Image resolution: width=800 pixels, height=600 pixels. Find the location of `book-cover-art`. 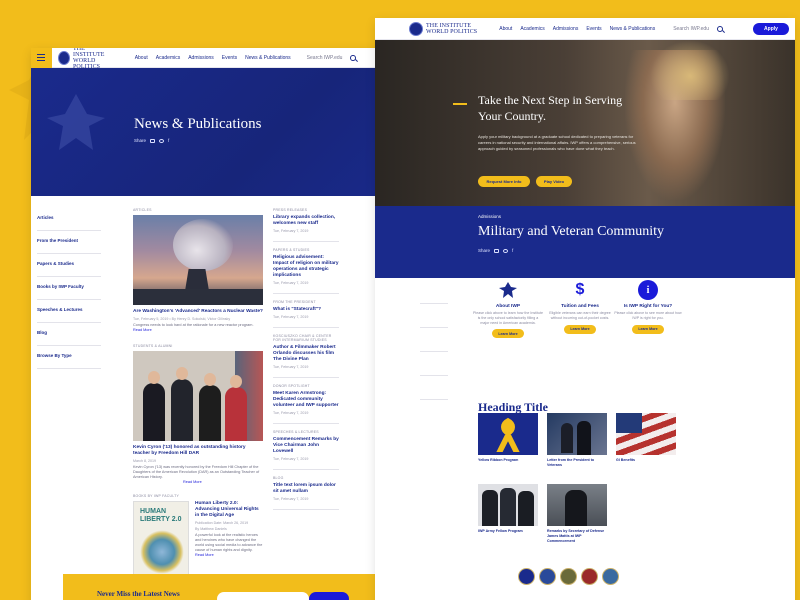

book-cover-art is located at coordinates (162, 552).